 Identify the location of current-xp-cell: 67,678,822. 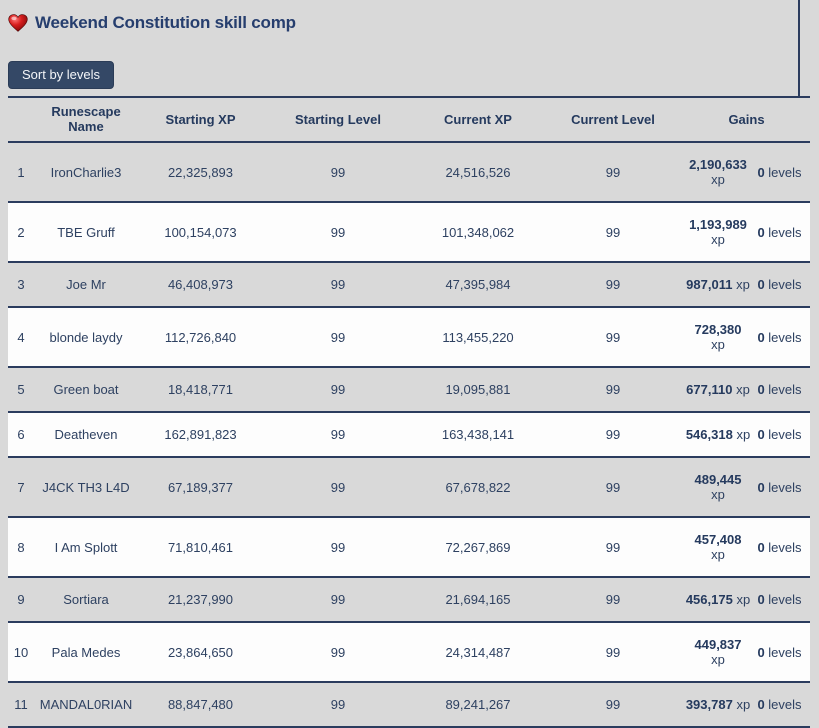
(478, 487).